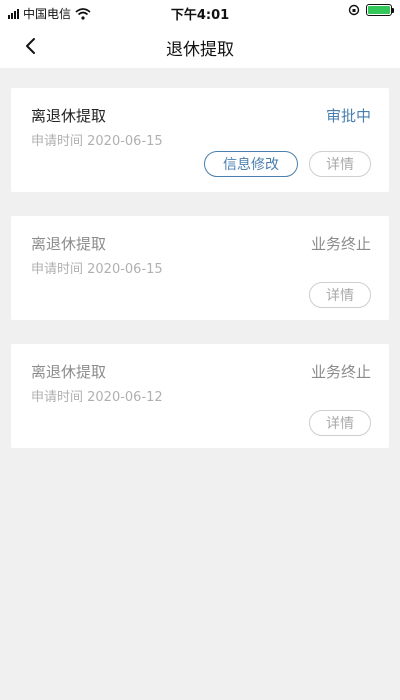  I want to click on nav-bar: 退休提取, so click(200, 46).